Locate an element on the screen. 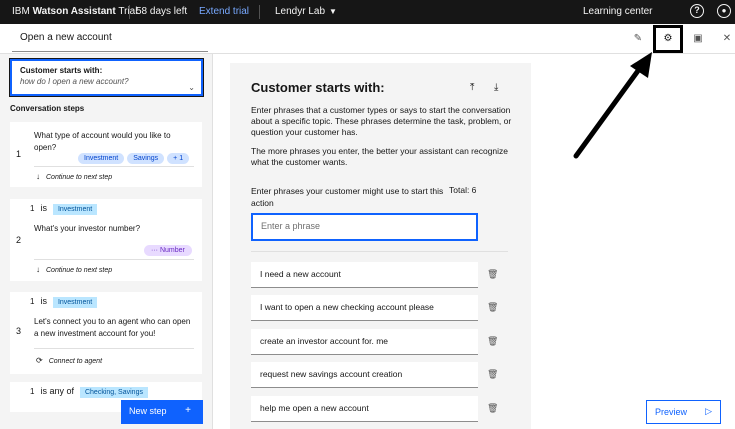  annotation-arrow is located at coordinates (612, 105).